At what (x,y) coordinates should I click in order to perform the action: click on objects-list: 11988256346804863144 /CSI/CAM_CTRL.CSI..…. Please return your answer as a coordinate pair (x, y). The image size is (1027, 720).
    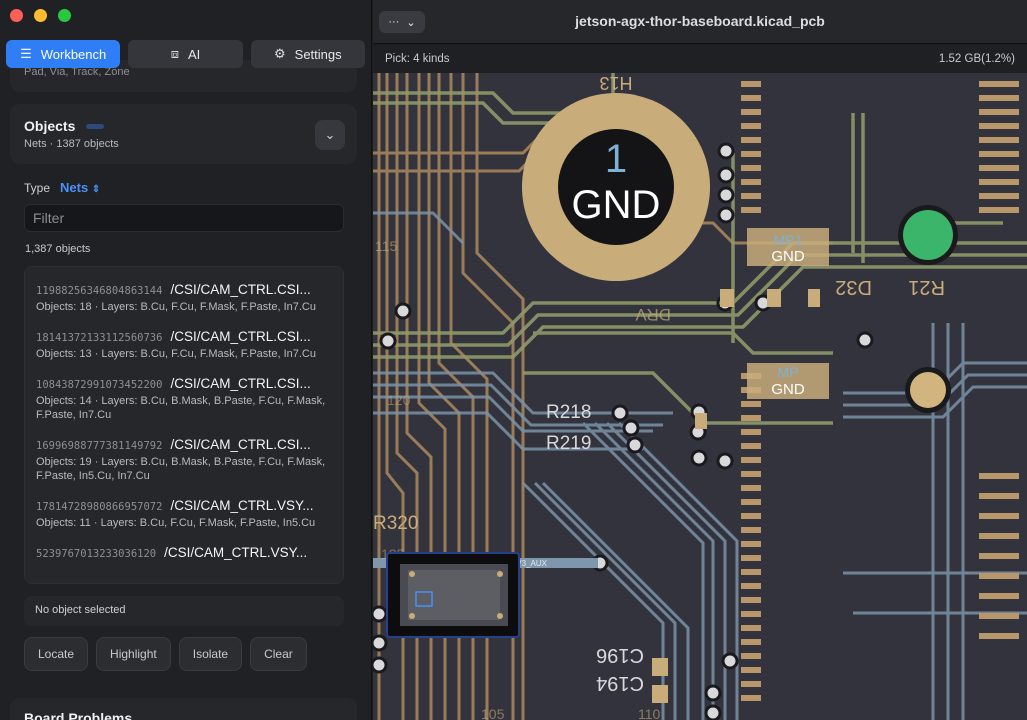
    Looking at the image, I should click on (184, 425).